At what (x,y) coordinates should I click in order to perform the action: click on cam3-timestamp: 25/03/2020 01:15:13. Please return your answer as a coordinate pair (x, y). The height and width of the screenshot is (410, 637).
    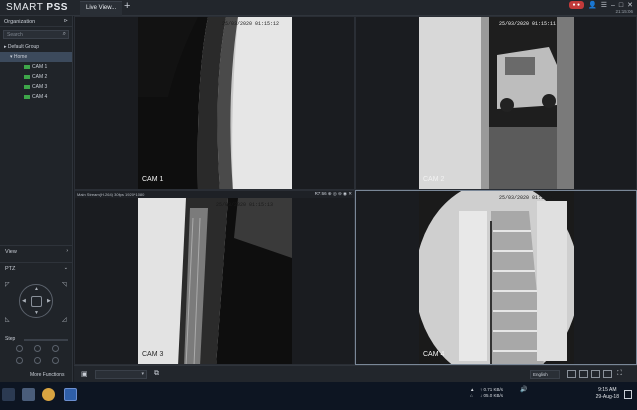
    Looking at the image, I should click on (245, 205).